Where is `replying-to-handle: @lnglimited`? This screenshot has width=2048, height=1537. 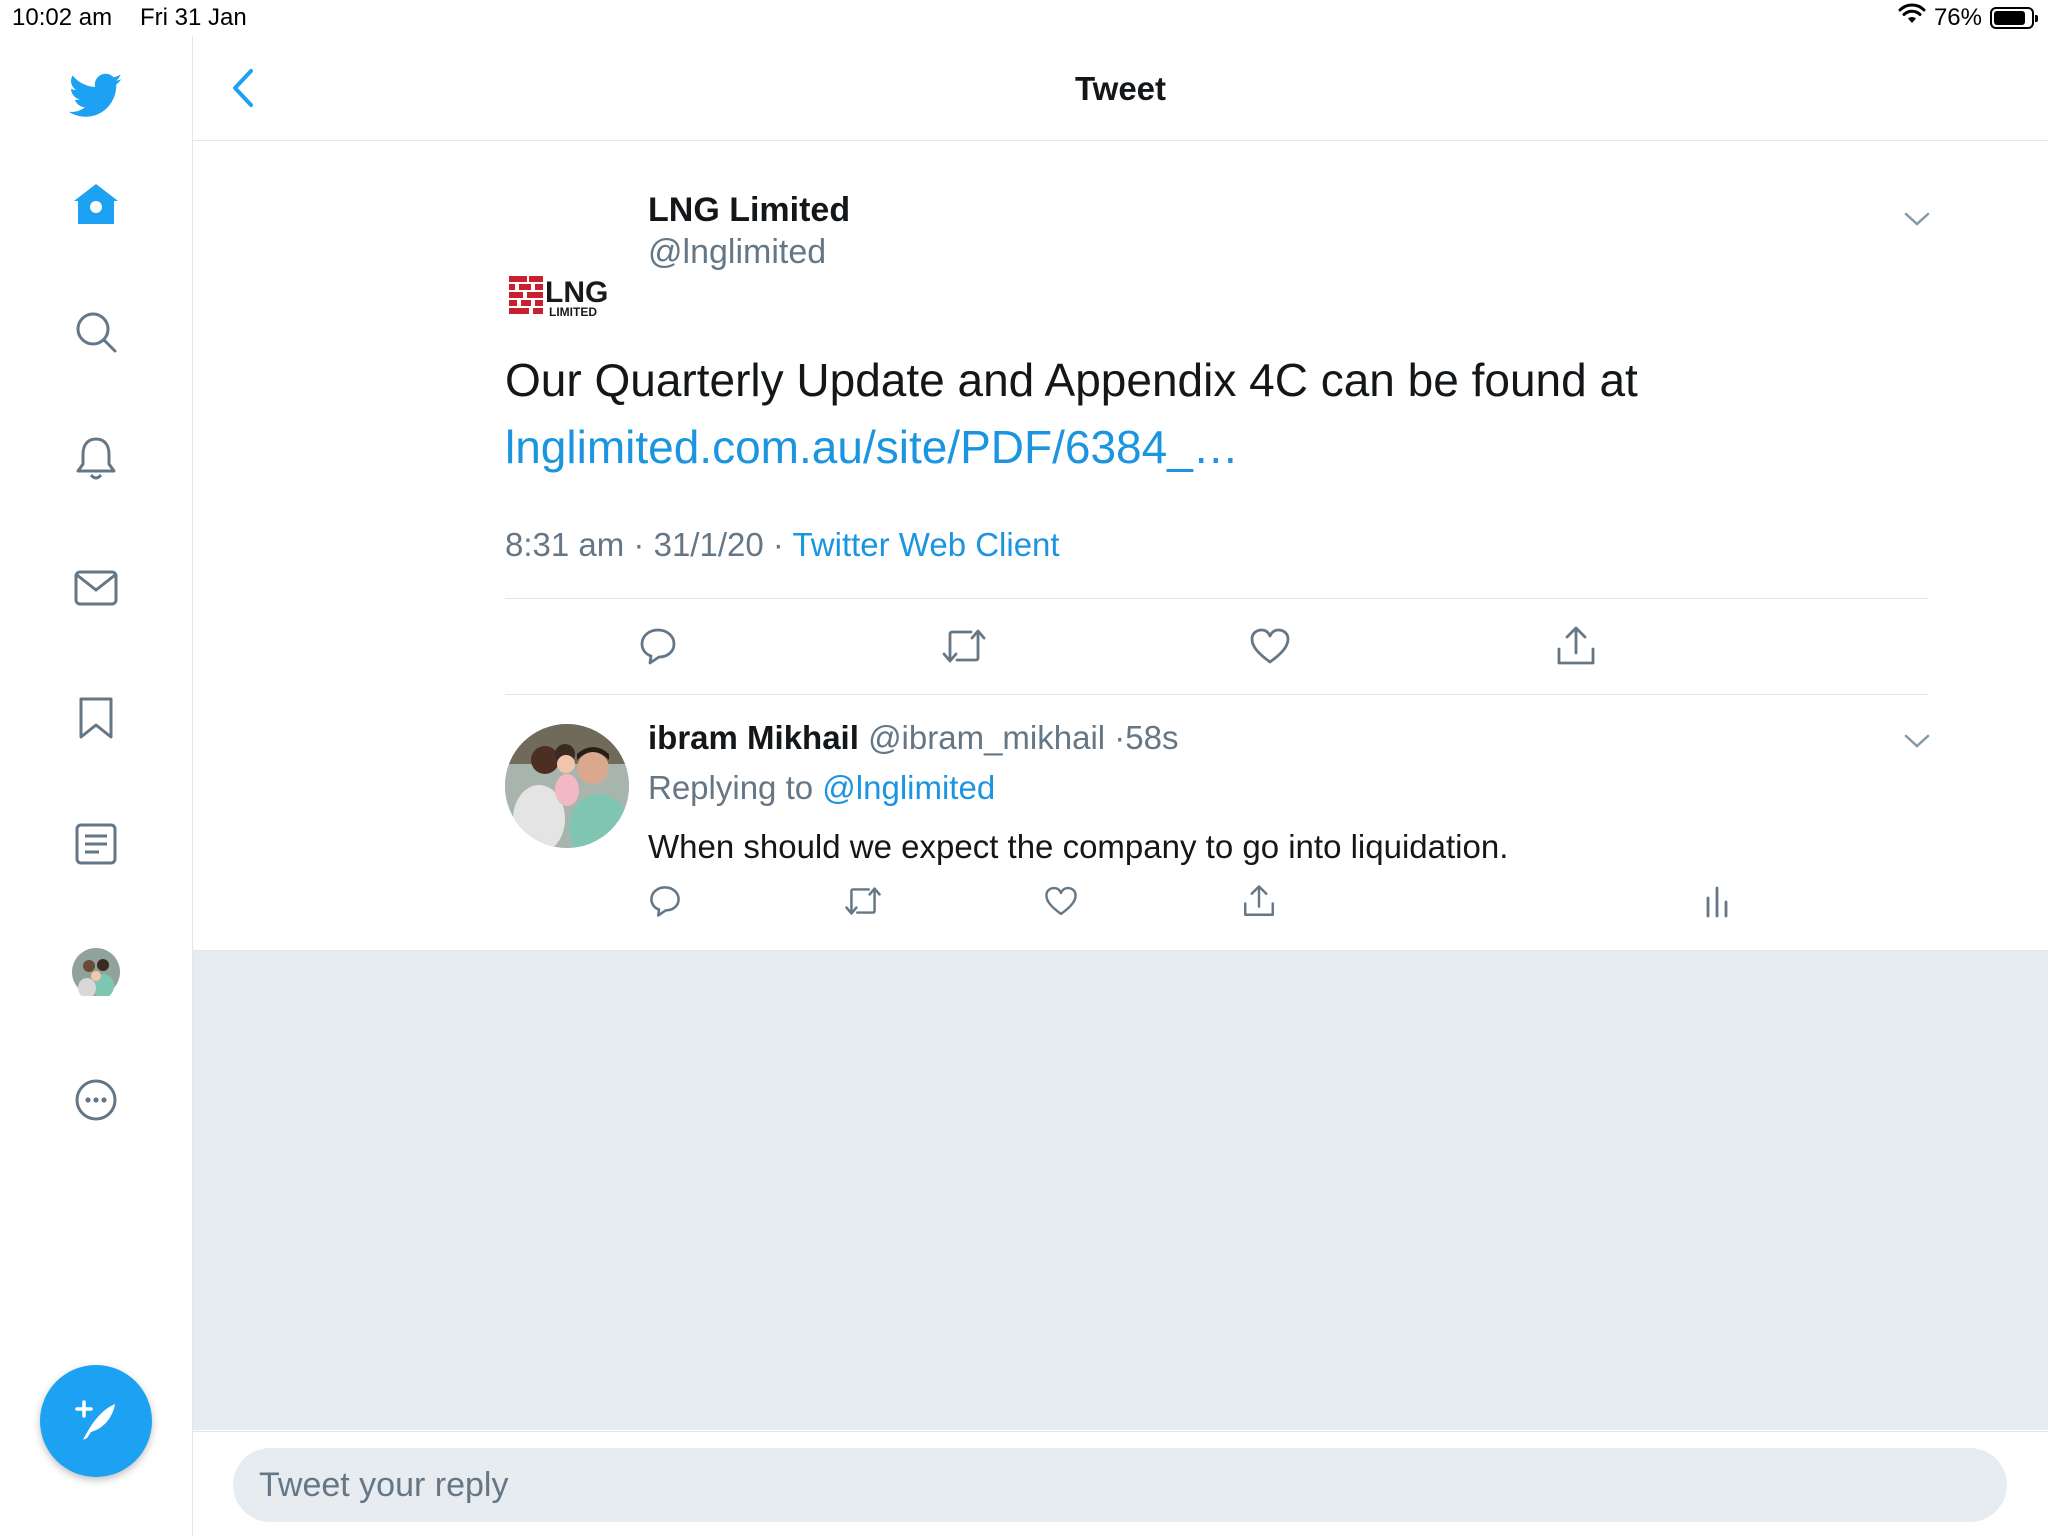
replying-to-handle: @lnglimited is located at coordinates (908, 787).